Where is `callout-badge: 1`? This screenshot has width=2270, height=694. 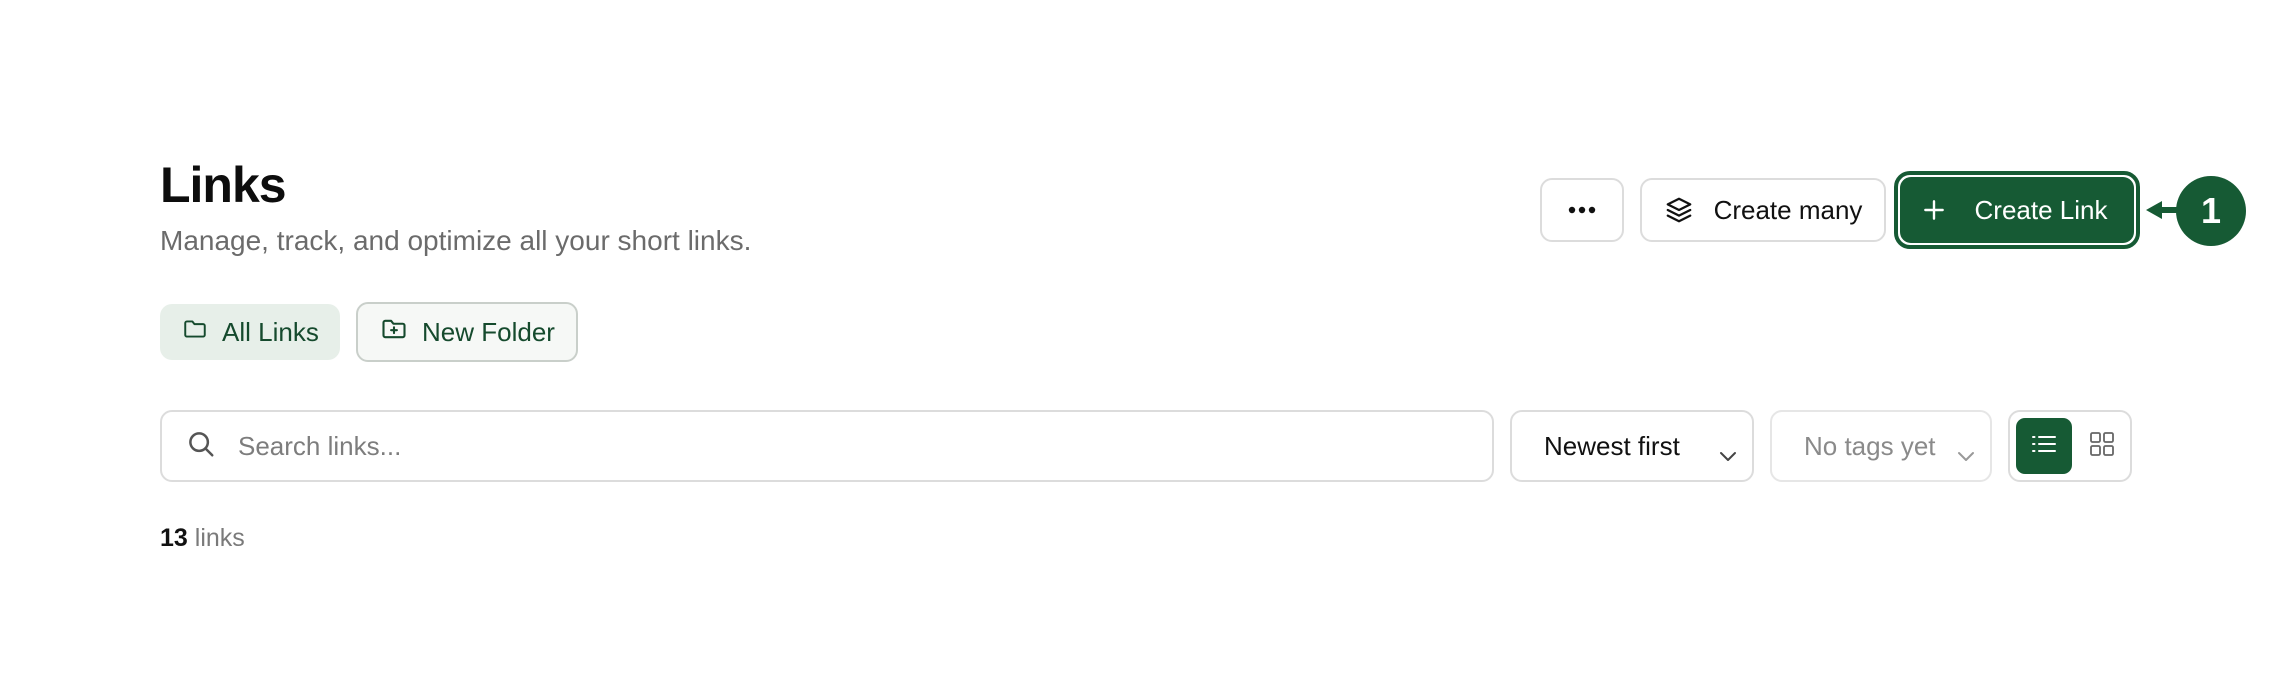
callout-badge: 1 is located at coordinates (2211, 211).